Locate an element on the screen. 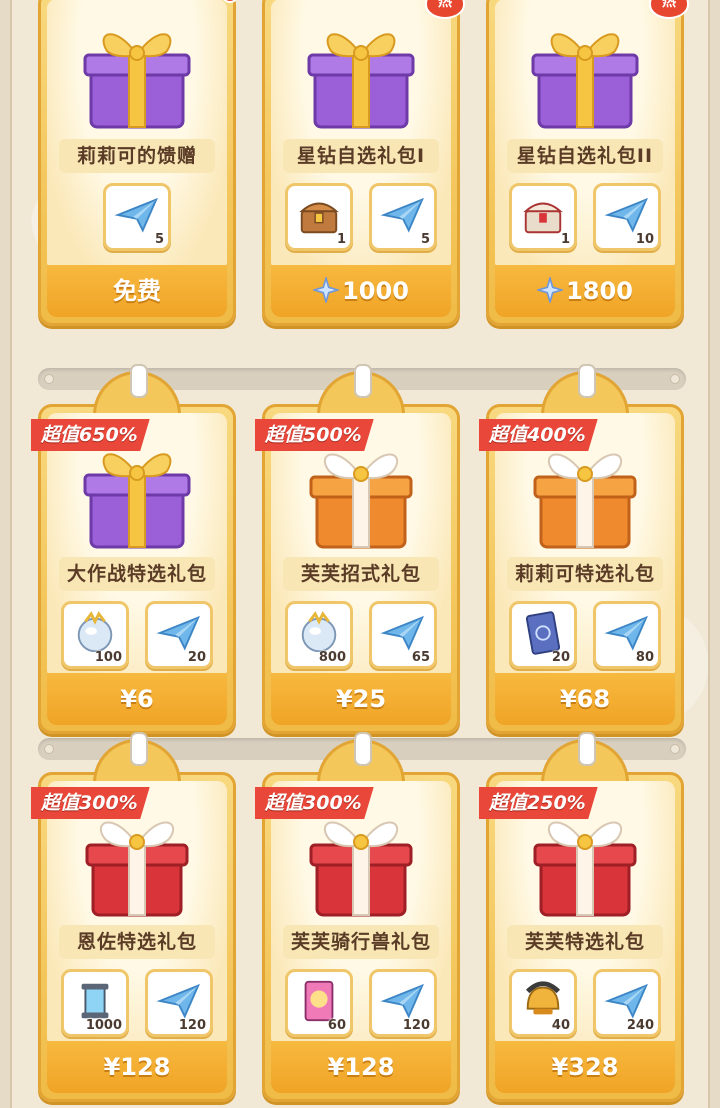  buy-button: ¥6 is located at coordinates (137, 699).